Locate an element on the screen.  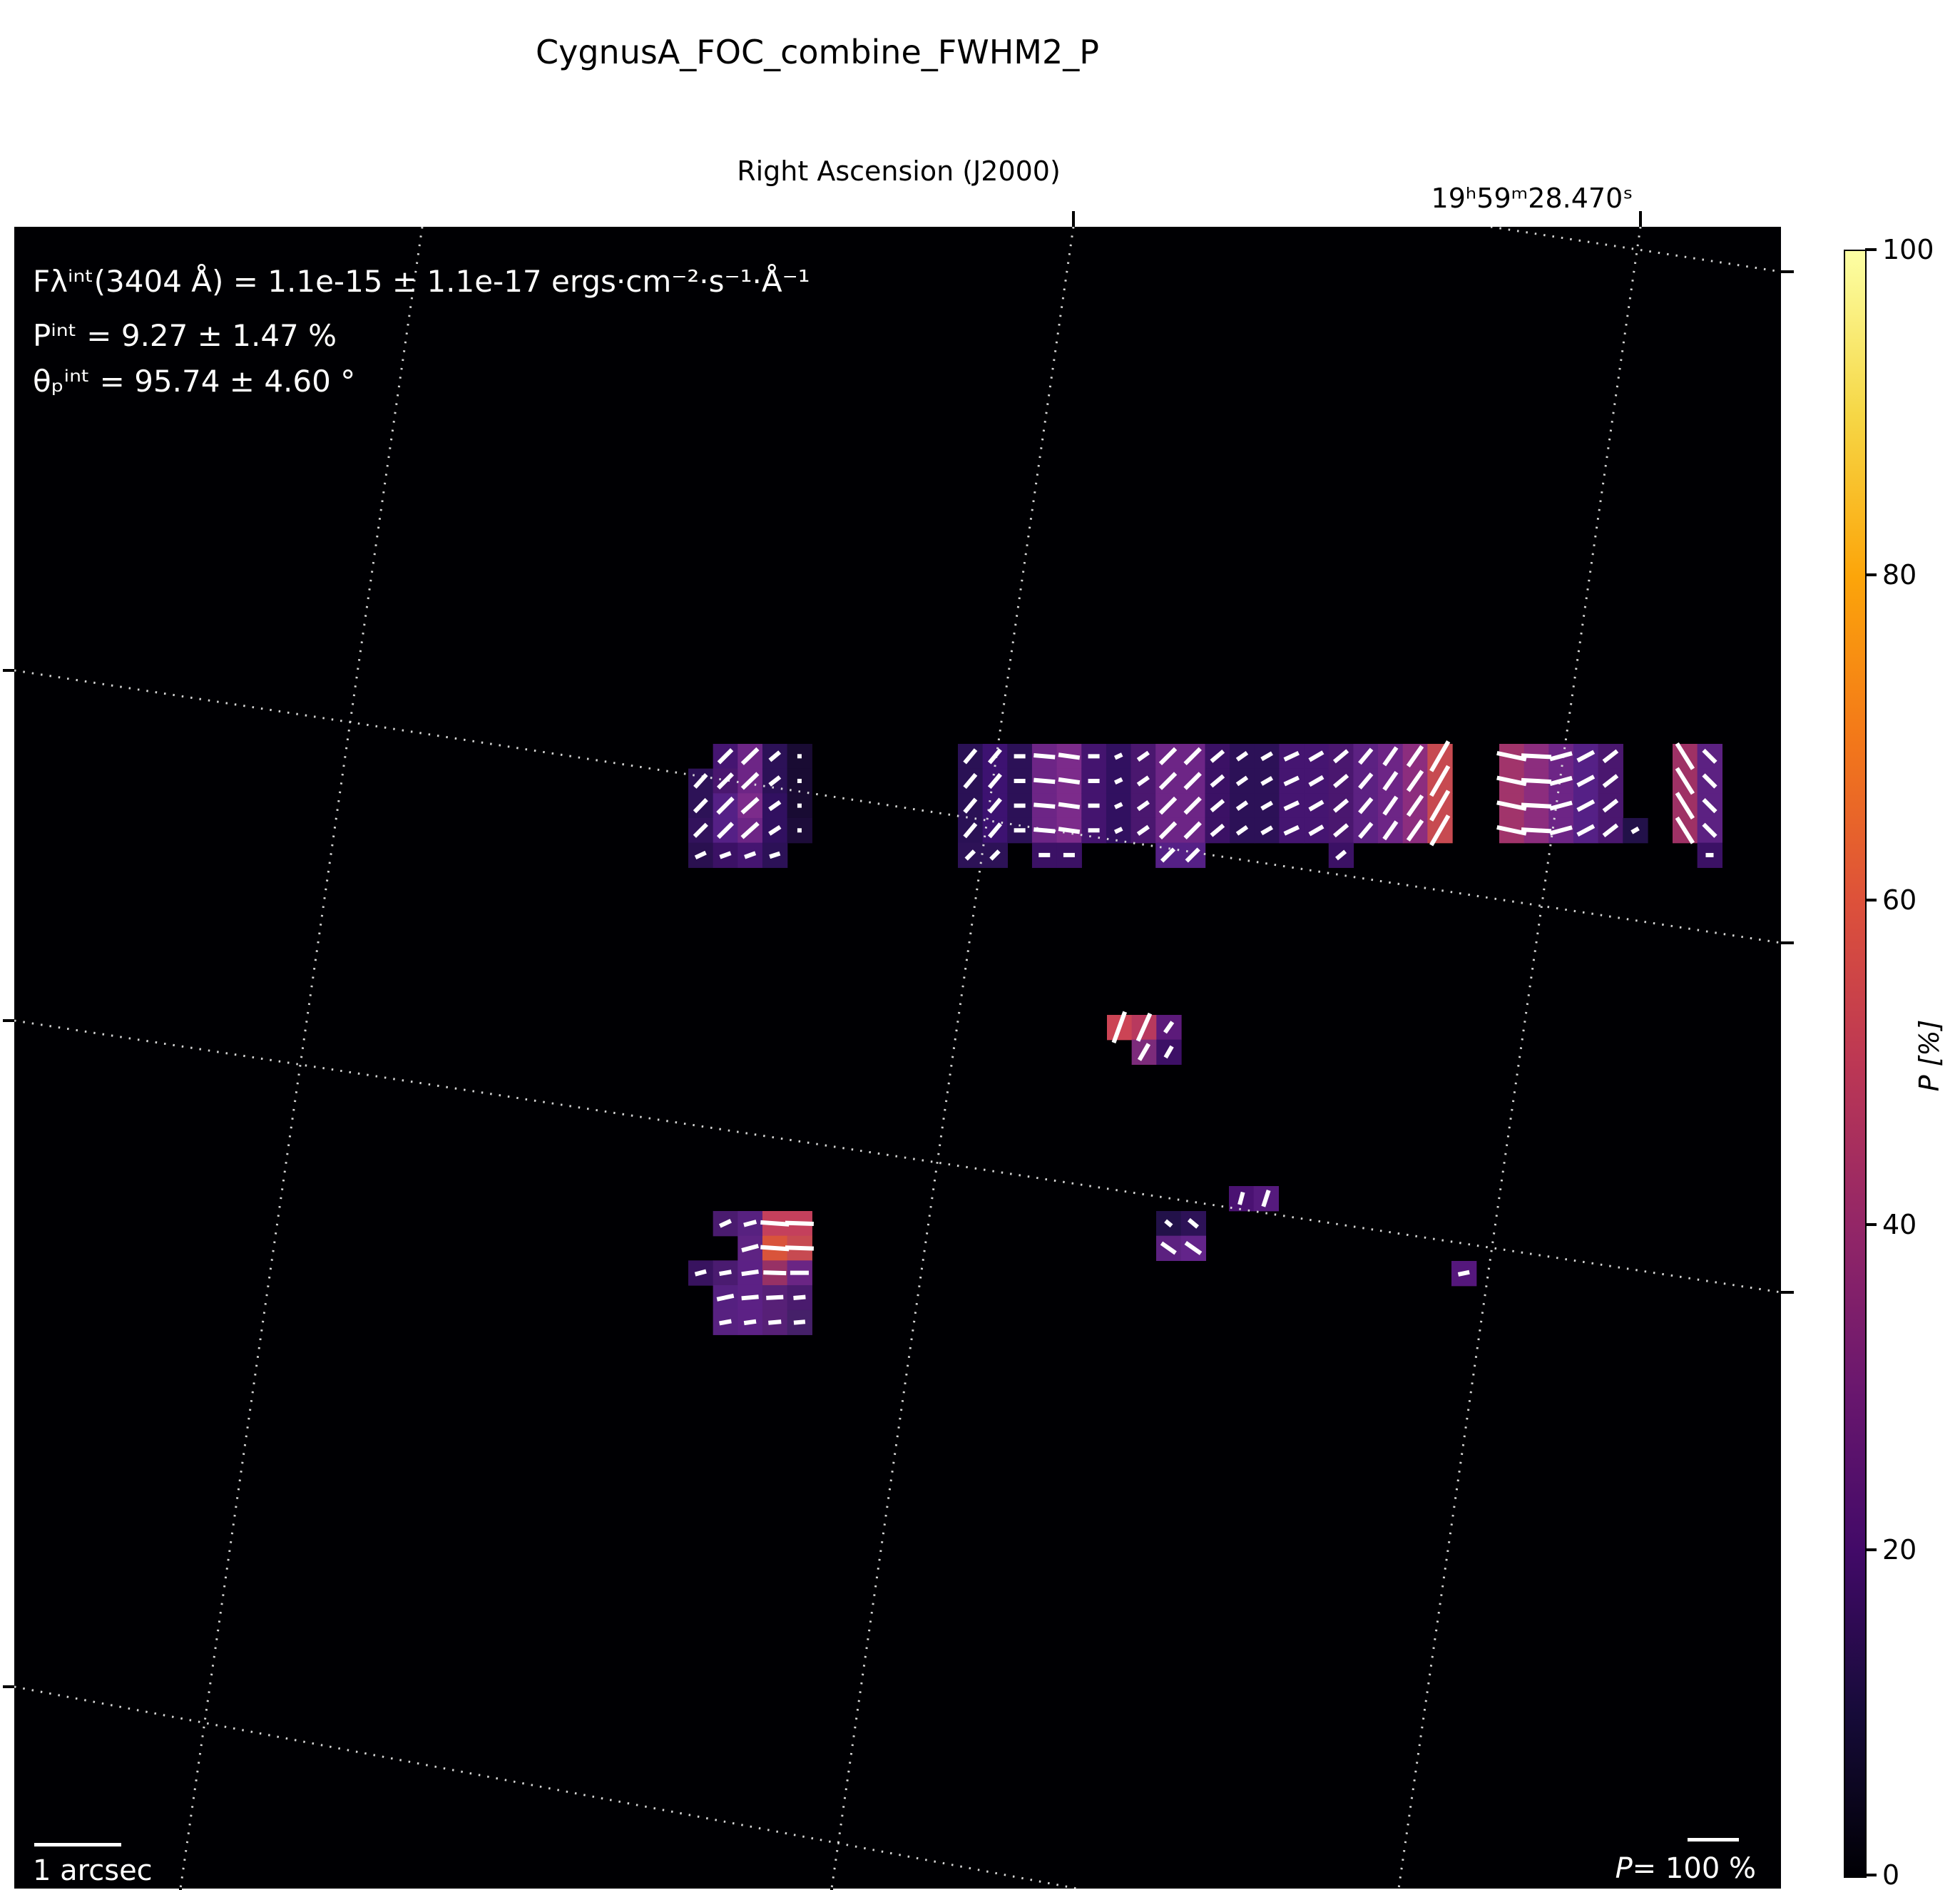
ra-axis-label: Right Ascension (J2000) is located at coordinates (899, 171).